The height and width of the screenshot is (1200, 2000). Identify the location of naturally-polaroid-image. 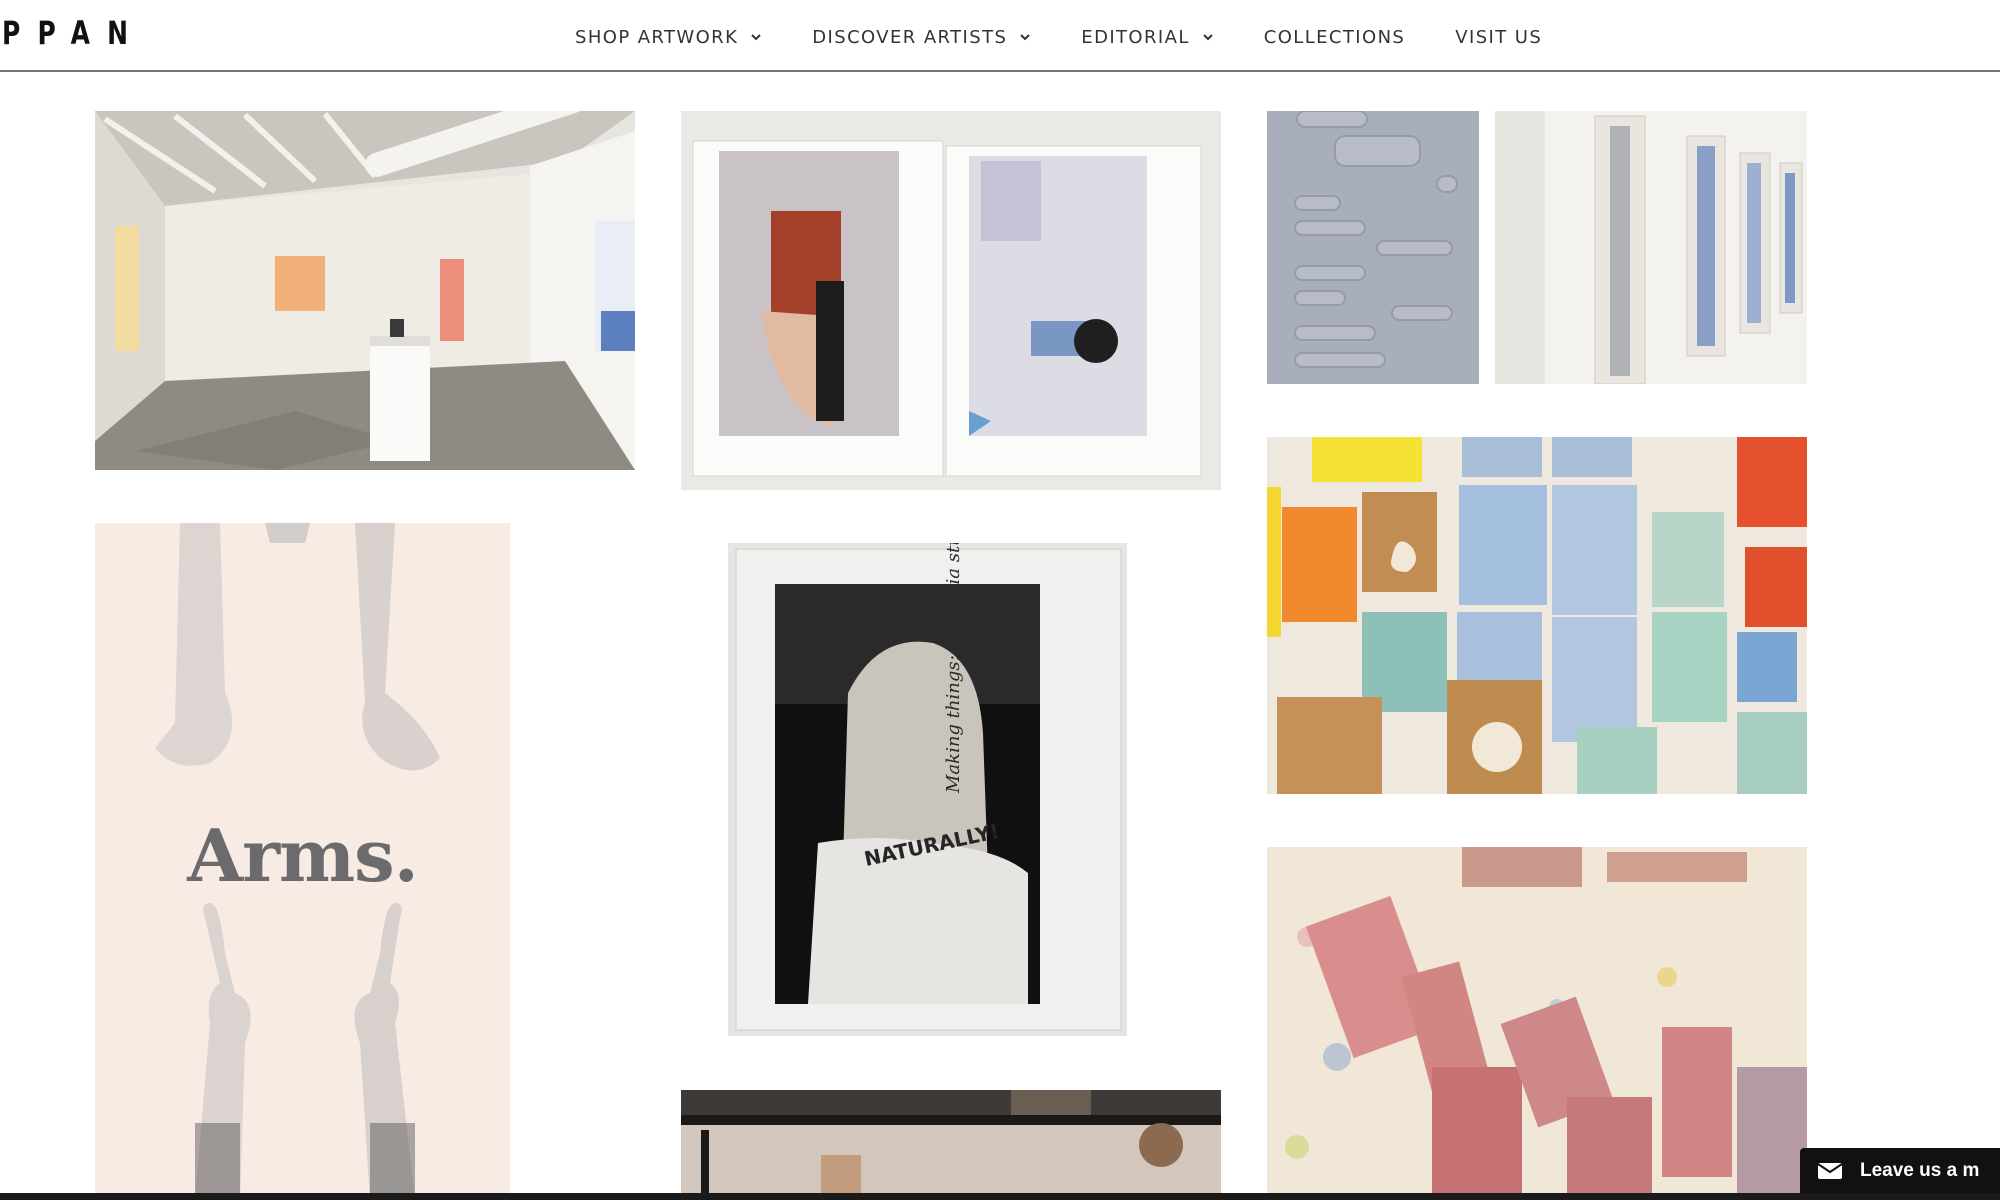
(927, 789).